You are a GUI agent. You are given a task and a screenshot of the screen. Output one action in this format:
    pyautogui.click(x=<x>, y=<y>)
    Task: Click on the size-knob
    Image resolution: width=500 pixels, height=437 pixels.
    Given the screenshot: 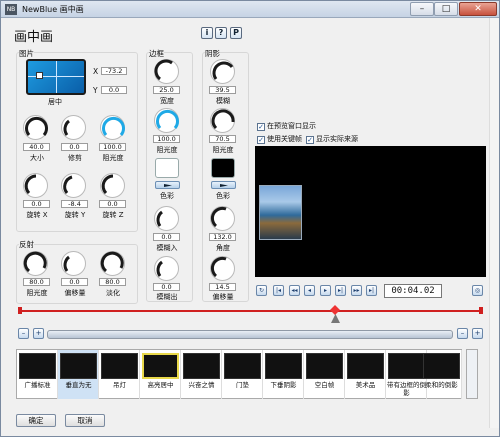 What is the action you would take?
    pyautogui.click(x=35, y=127)
    